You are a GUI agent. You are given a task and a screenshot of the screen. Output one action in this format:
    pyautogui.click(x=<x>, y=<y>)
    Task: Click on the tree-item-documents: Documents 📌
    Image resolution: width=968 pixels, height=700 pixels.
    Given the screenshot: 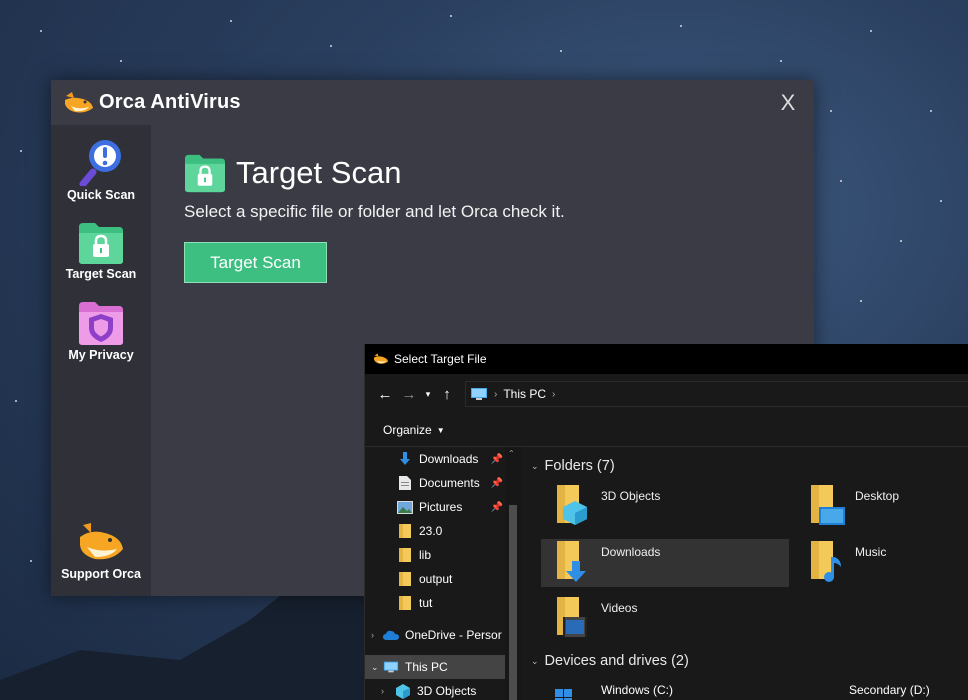 What is the action you would take?
    pyautogui.click(x=435, y=483)
    